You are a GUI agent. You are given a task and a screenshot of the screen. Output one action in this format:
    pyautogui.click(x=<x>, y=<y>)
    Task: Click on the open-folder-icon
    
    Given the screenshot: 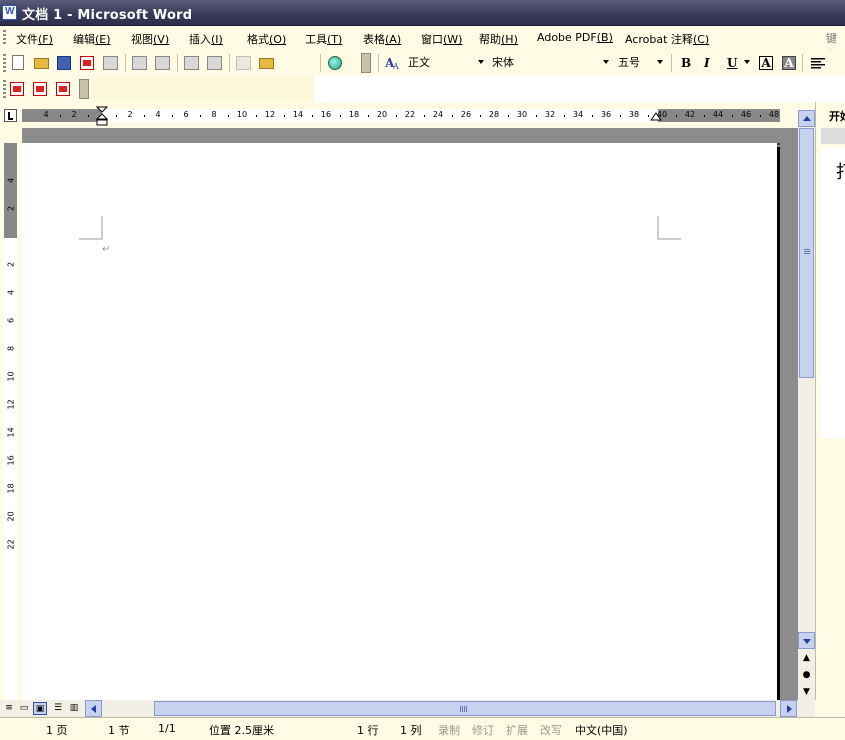 What is the action you would take?
    pyautogui.click(x=41, y=63)
    